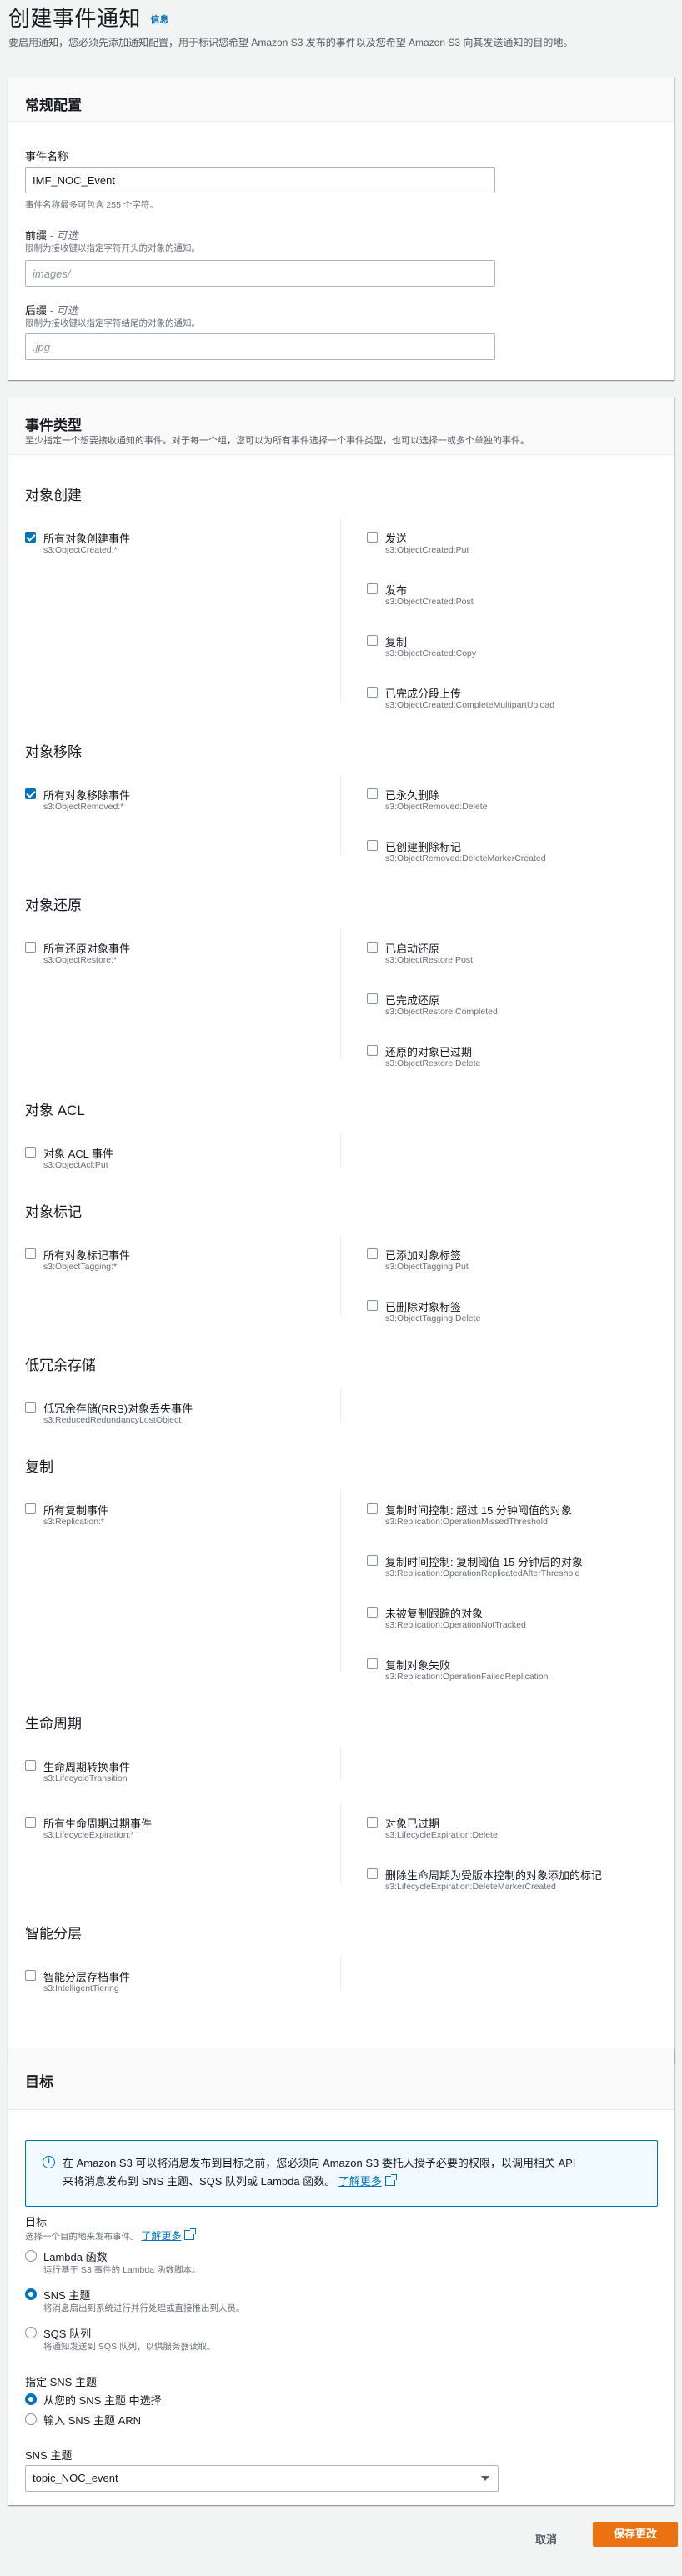 The height and width of the screenshot is (2576, 682). What do you see at coordinates (68, 2334) in the screenshot?
I see `radio-label: SQS 队列` at bounding box center [68, 2334].